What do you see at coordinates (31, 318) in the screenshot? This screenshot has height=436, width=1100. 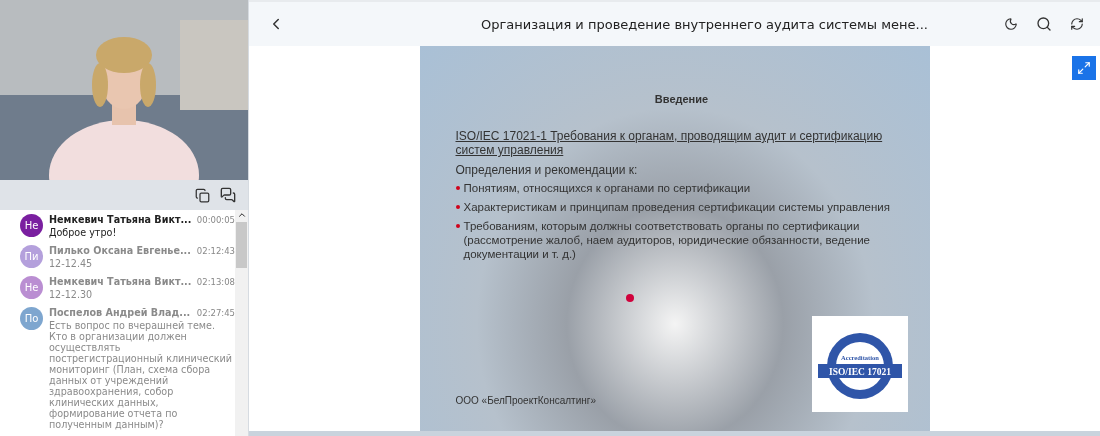 I see `avatar: По` at bounding box center [31, 318].